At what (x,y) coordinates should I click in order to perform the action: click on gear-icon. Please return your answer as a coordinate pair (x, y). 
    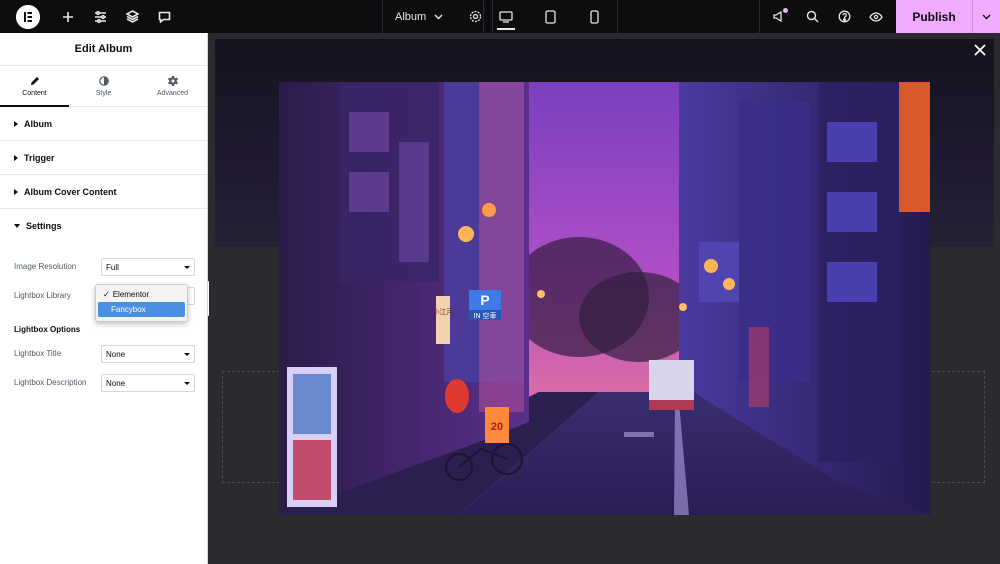
    Looking at the image, I should click on (172, 80).